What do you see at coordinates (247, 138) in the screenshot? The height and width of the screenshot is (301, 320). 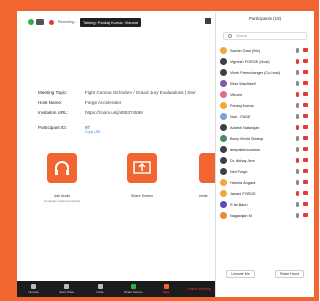 I see `participant-name: Barry World Startup` at bounding box center [247, 138].